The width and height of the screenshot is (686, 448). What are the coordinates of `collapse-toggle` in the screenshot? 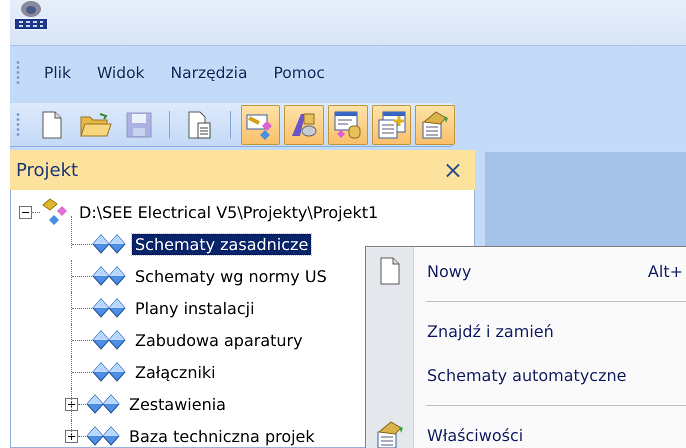 It's located at (25, 212).